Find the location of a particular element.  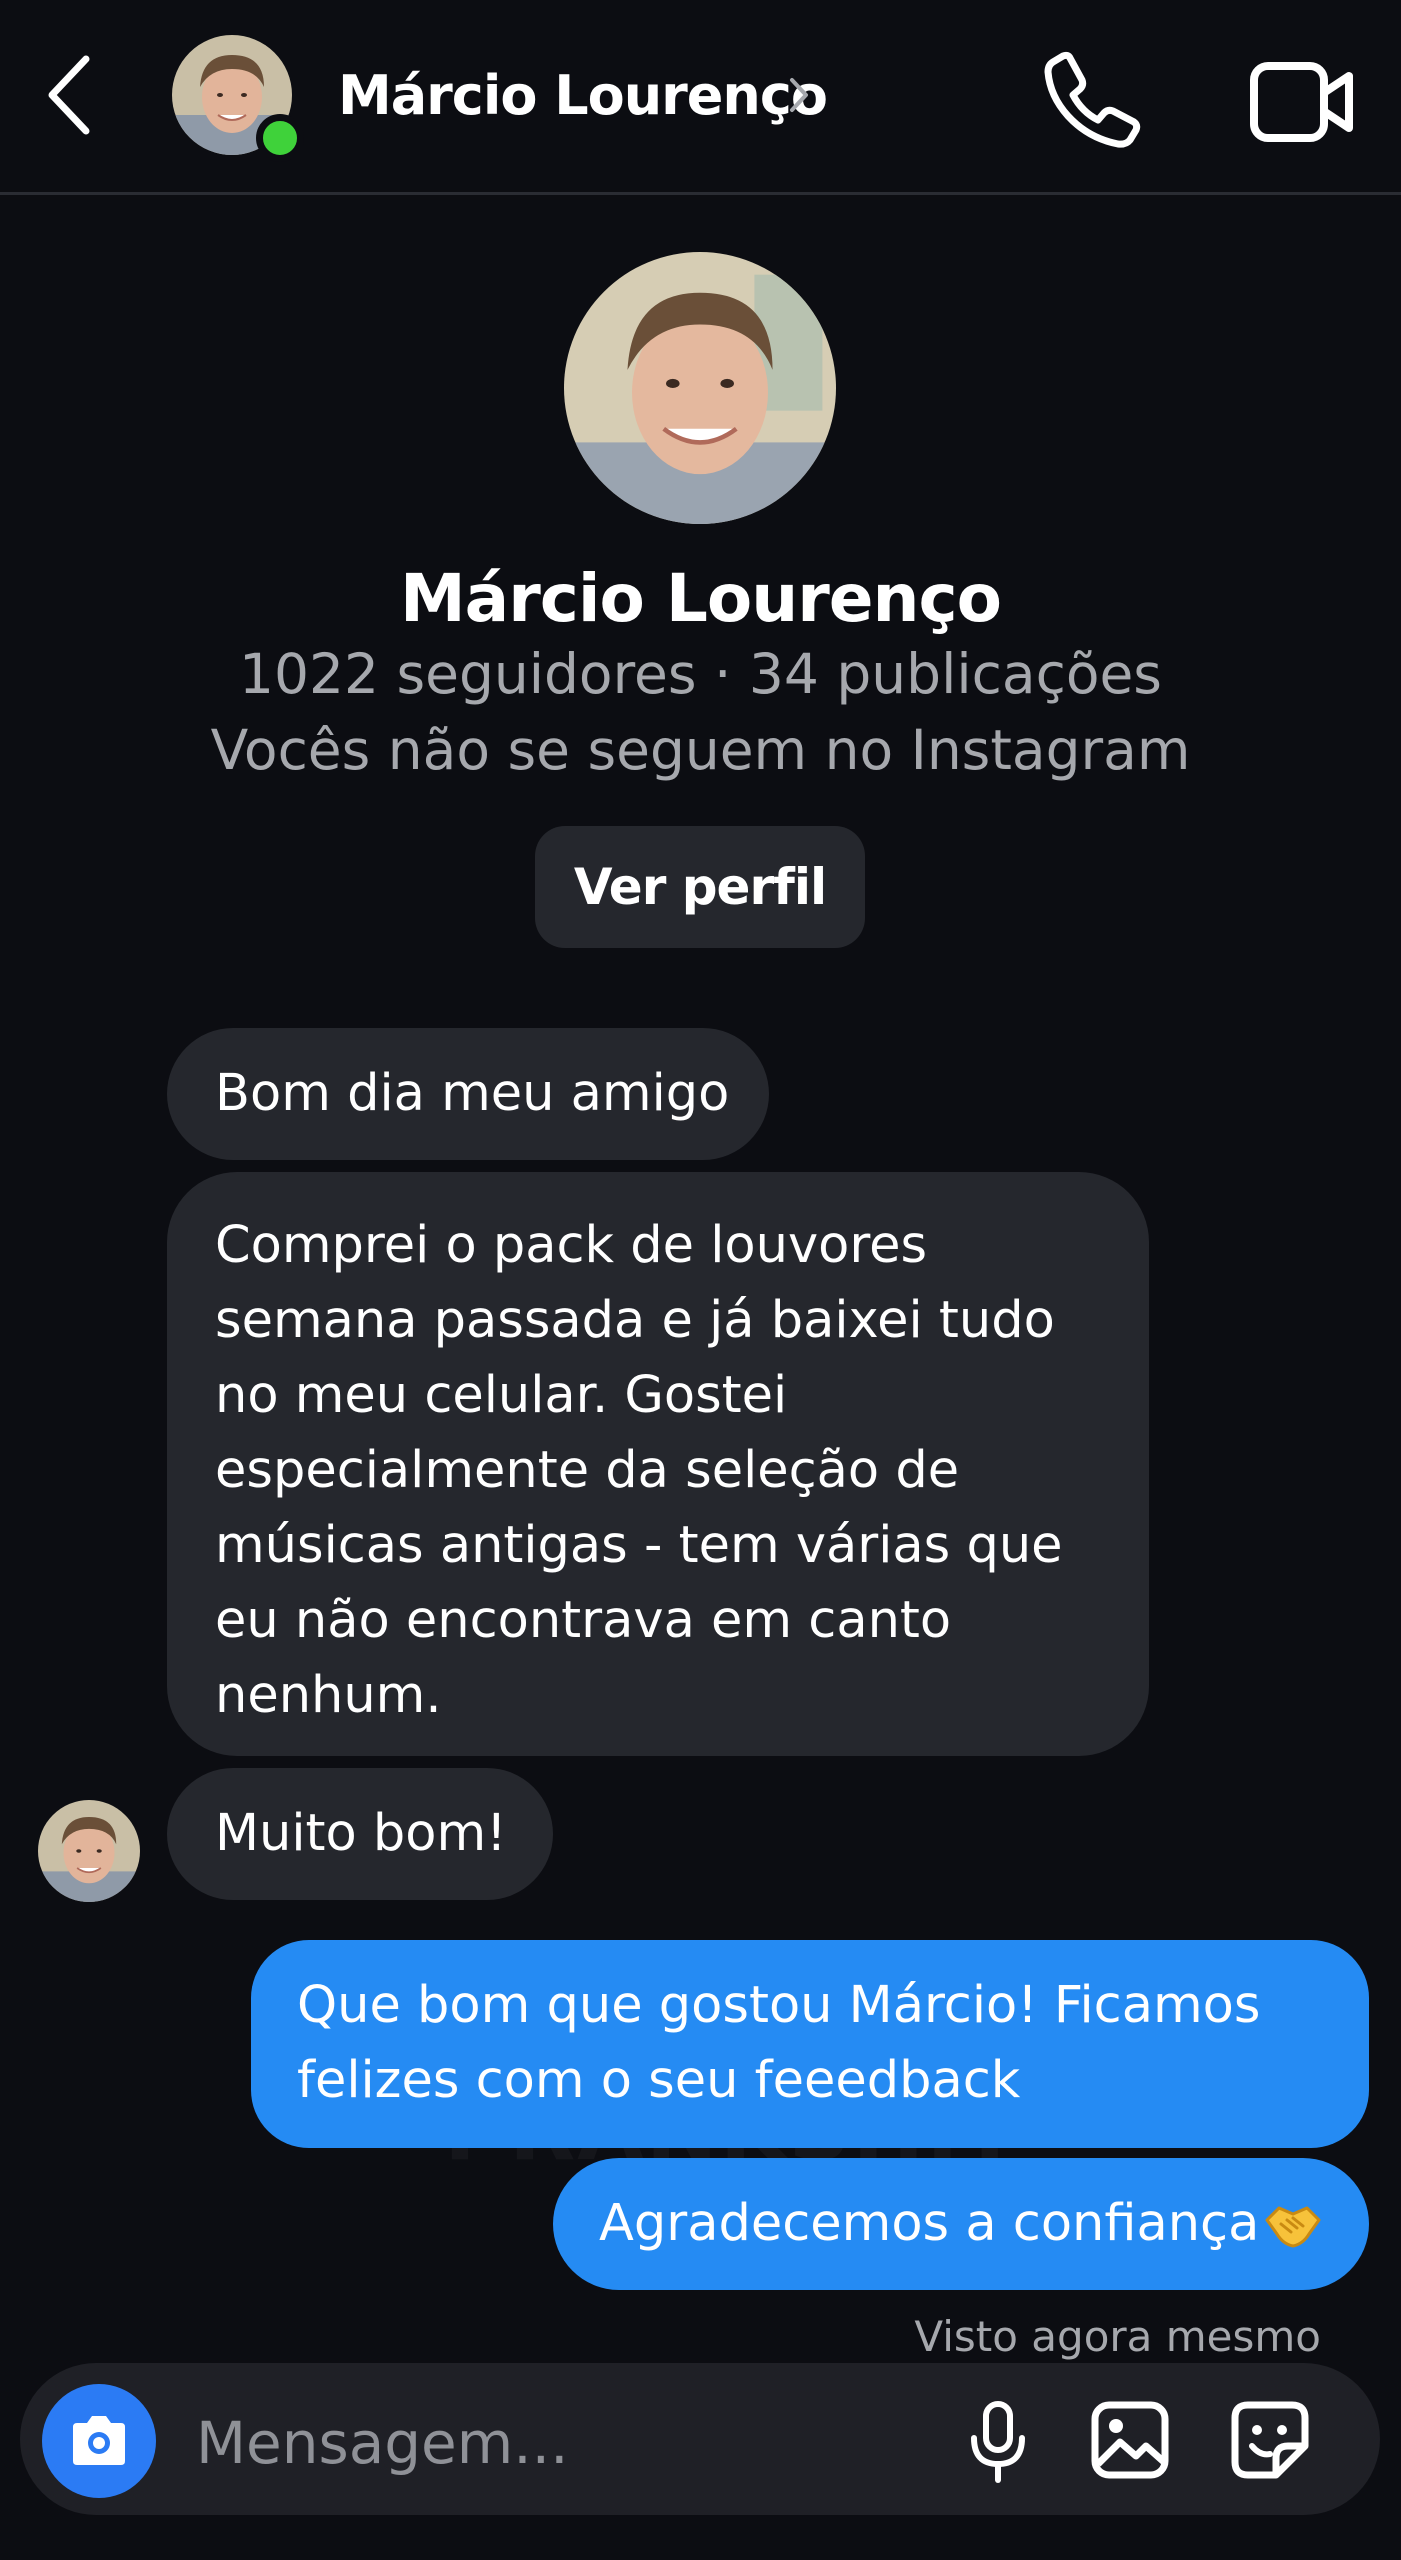

image-icon is located at coordinates (1130, 2440).